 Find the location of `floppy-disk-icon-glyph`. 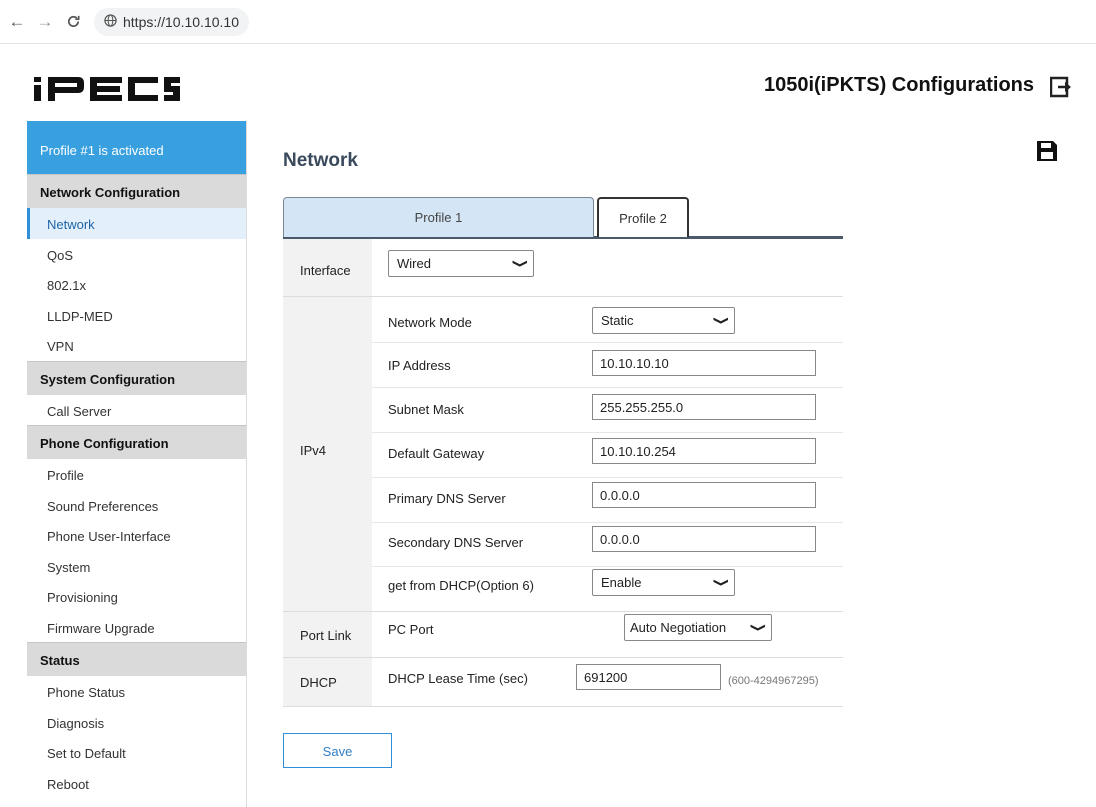

floppy-disk-icon-glyph is located at coordinates (1047, 151).